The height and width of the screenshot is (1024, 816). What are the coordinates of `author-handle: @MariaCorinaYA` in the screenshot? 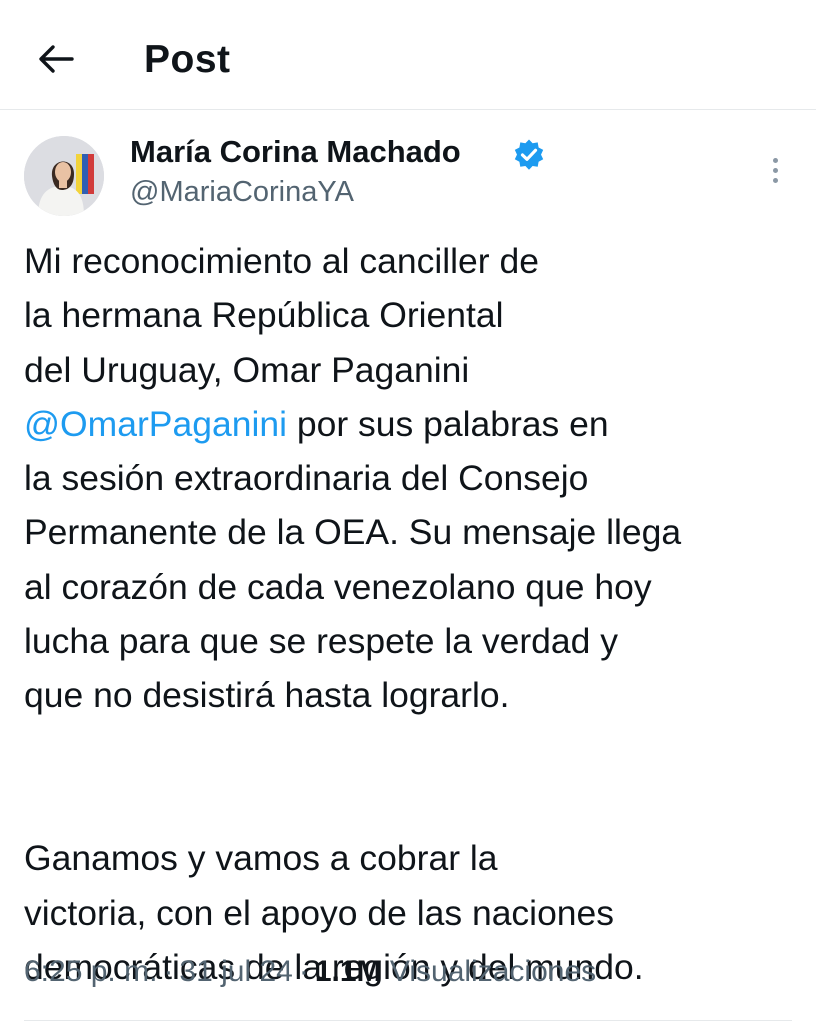 It's located at (242, 192).